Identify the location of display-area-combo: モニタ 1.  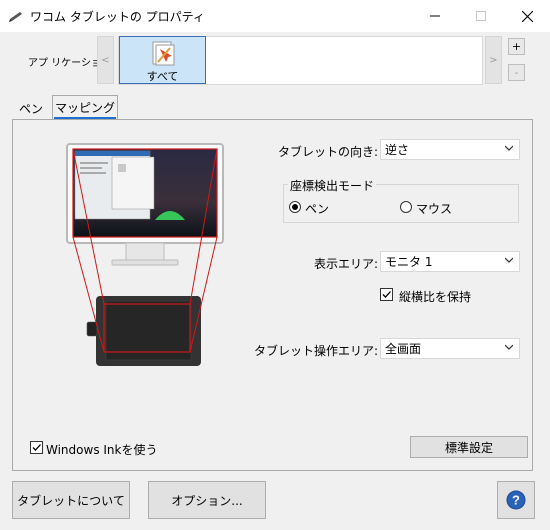
(450, 261).